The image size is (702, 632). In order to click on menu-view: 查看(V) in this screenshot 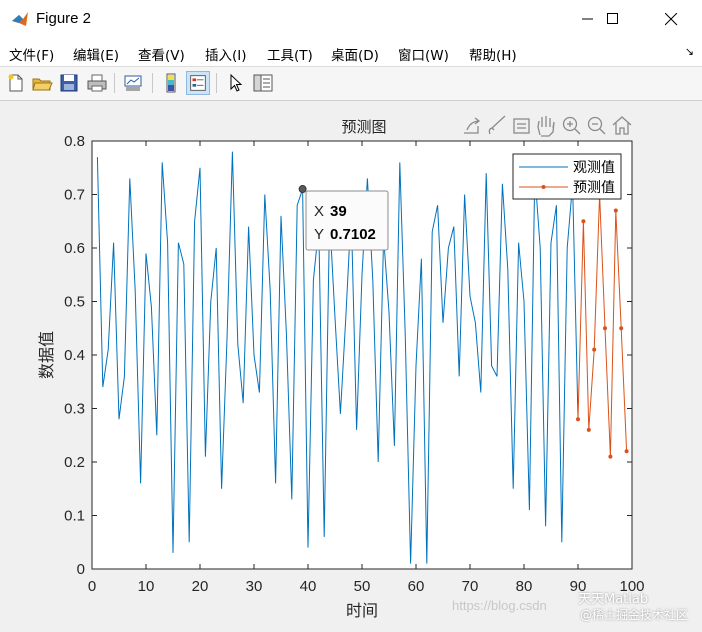, I will do `click(161, 54)`.